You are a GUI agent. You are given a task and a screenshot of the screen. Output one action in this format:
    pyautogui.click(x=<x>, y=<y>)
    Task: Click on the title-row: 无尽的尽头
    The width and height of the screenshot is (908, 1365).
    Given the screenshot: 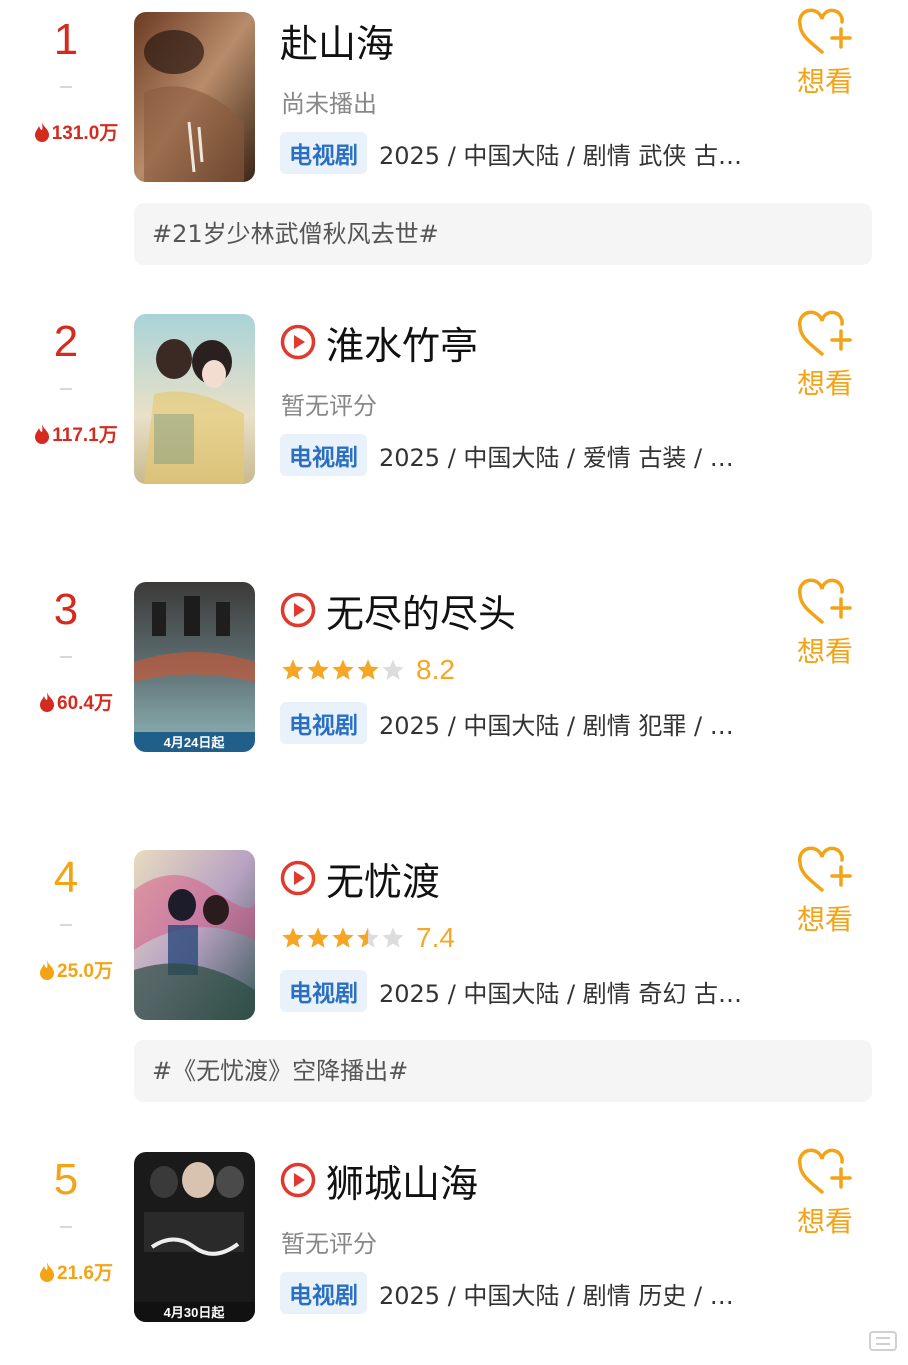 What is the action you would take?
    pyautogui.click(x=398, y=610)
    